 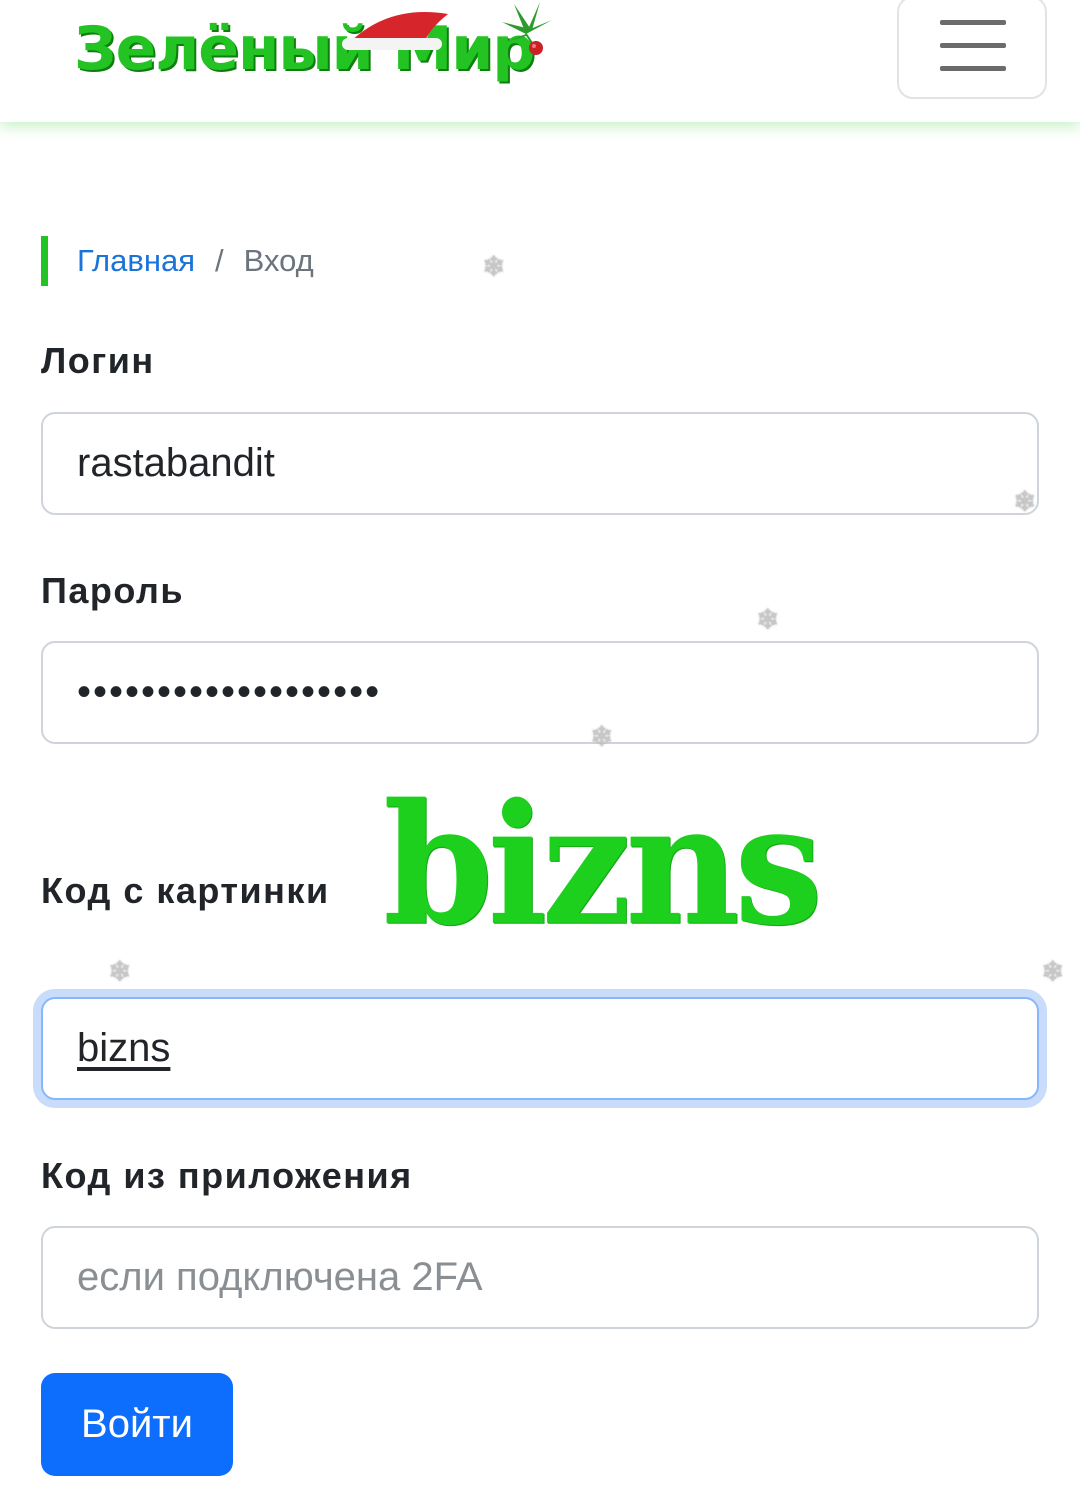 What do you see at coordinates (124, 1048) in the screenshot?
I see `captcha-input-value: bizns` at bounding box center [124, 1048].